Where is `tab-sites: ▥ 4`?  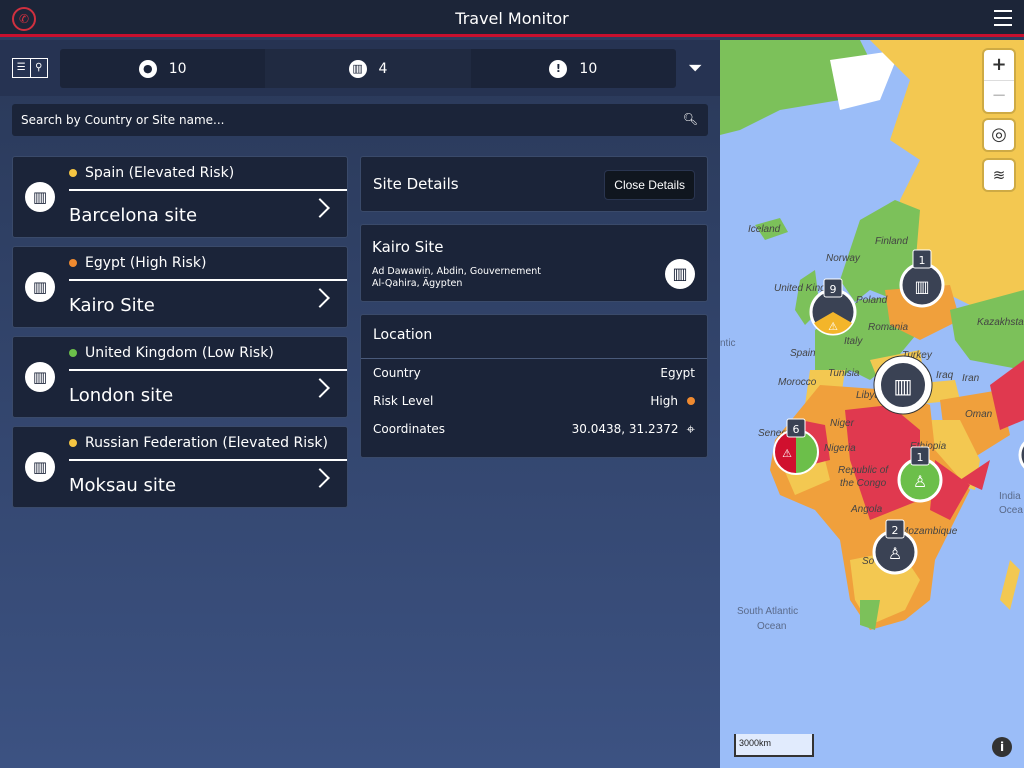
tab-sites: ▥ 4 is located at coordinates (368, 68).